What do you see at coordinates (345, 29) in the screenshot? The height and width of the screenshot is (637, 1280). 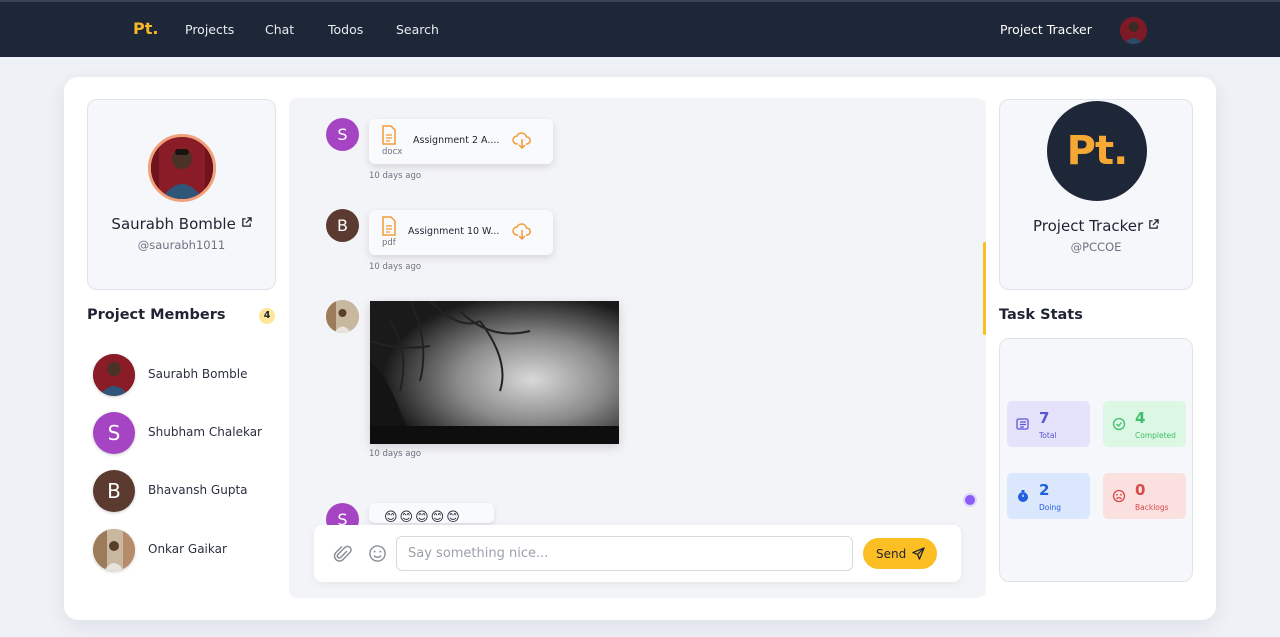 I see `nav-link-todos: Todos` at bounding box center [345, 29].